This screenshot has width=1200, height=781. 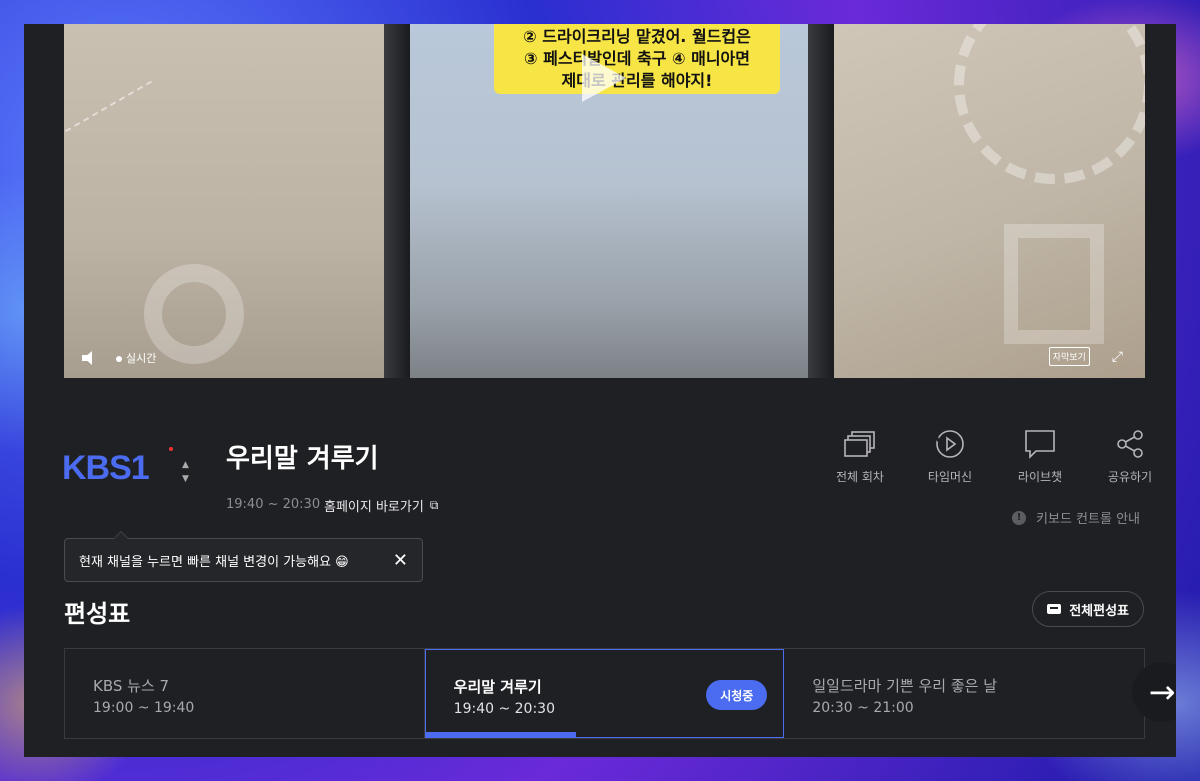 I want to click on program-title: 우리말 겨루기, so click(x=302, y=459).